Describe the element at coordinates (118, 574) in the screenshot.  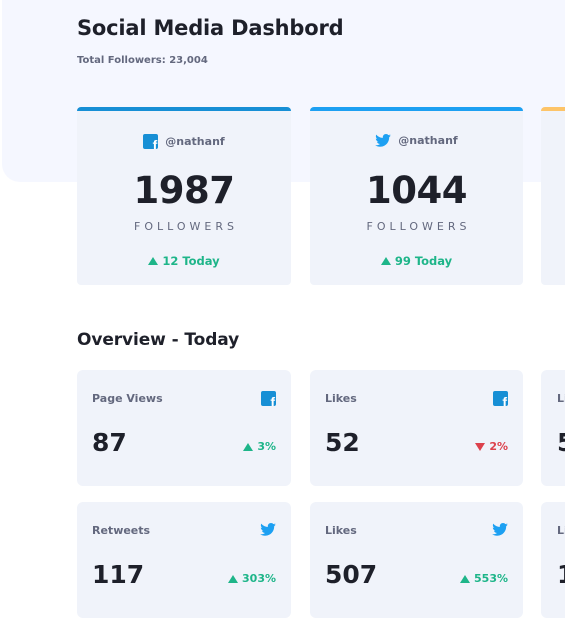
I see `metric-value: 117` at that location.